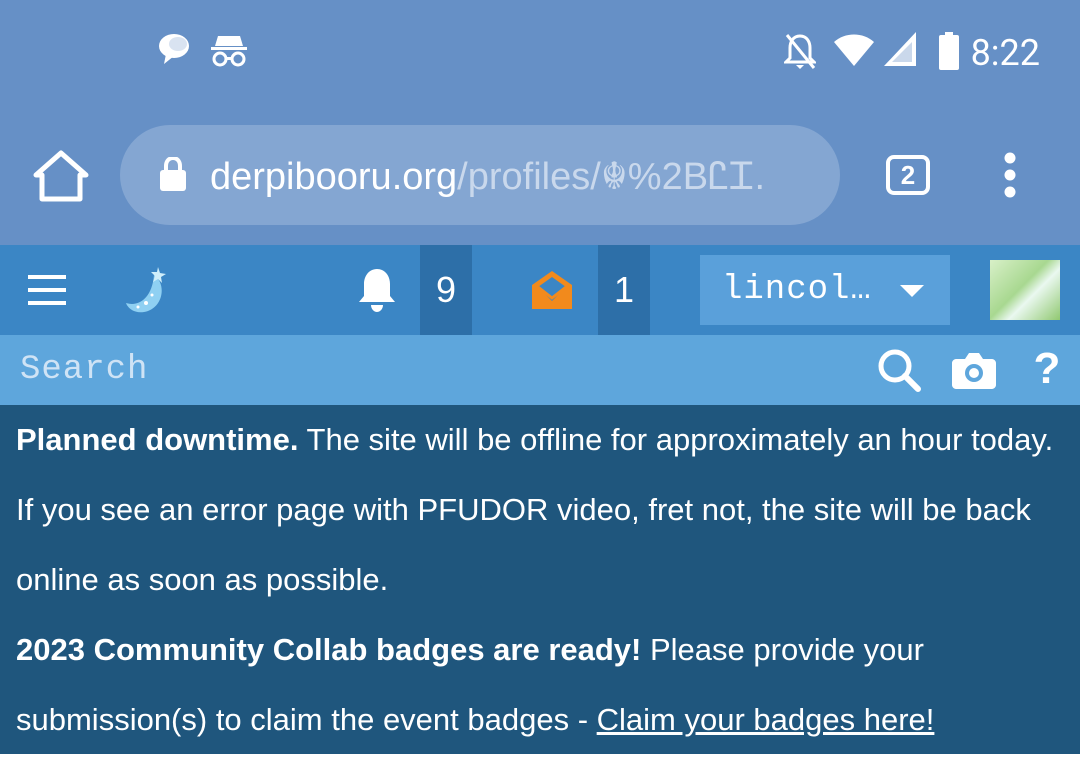 The image size is (1080, 758). I want to click on hamburger-menu-button, so click(47, 290).